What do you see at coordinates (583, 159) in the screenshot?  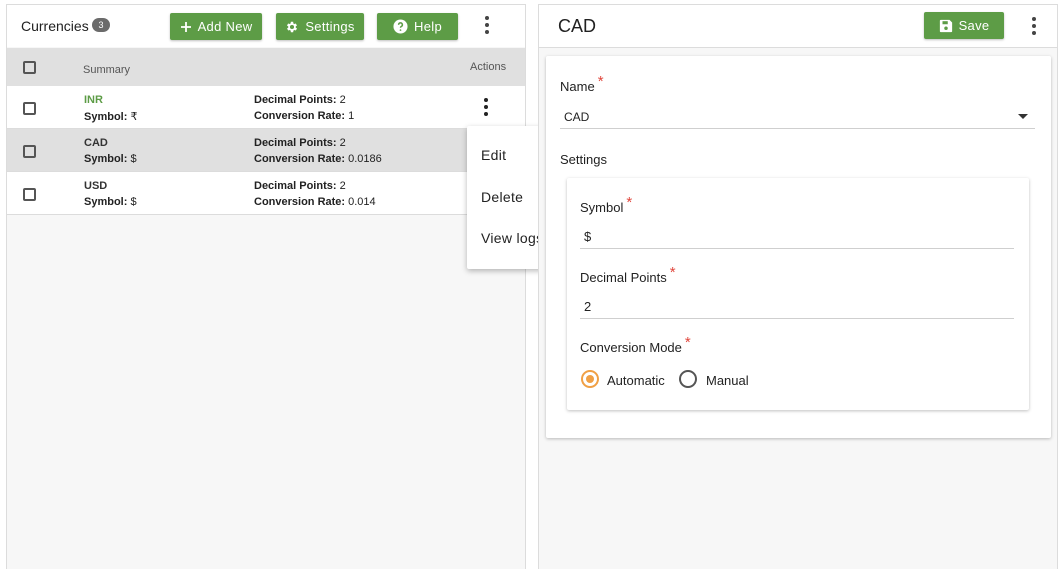 I see `settings-section-label: Settings` at bounding box center [583, 159].